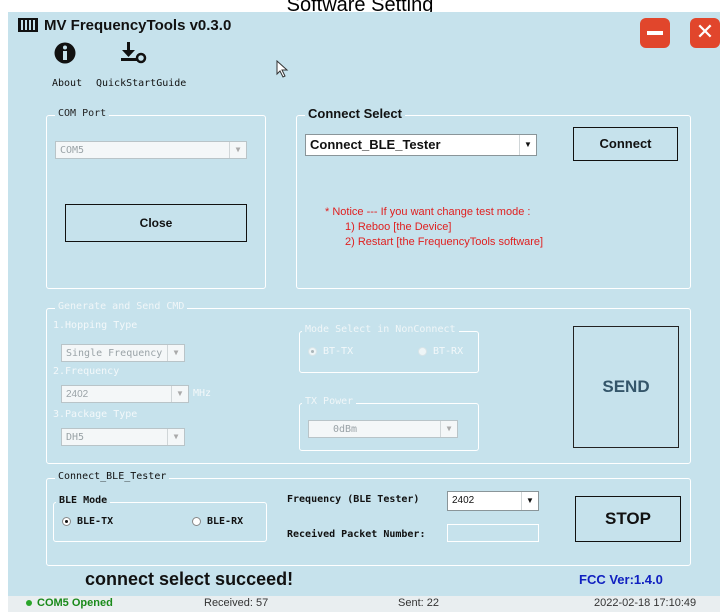 This screenshot has width=720, height=612. Describe the element at coordinates (202, 393) in the screenshot. I see `frequency-unit: MHz` at that location.